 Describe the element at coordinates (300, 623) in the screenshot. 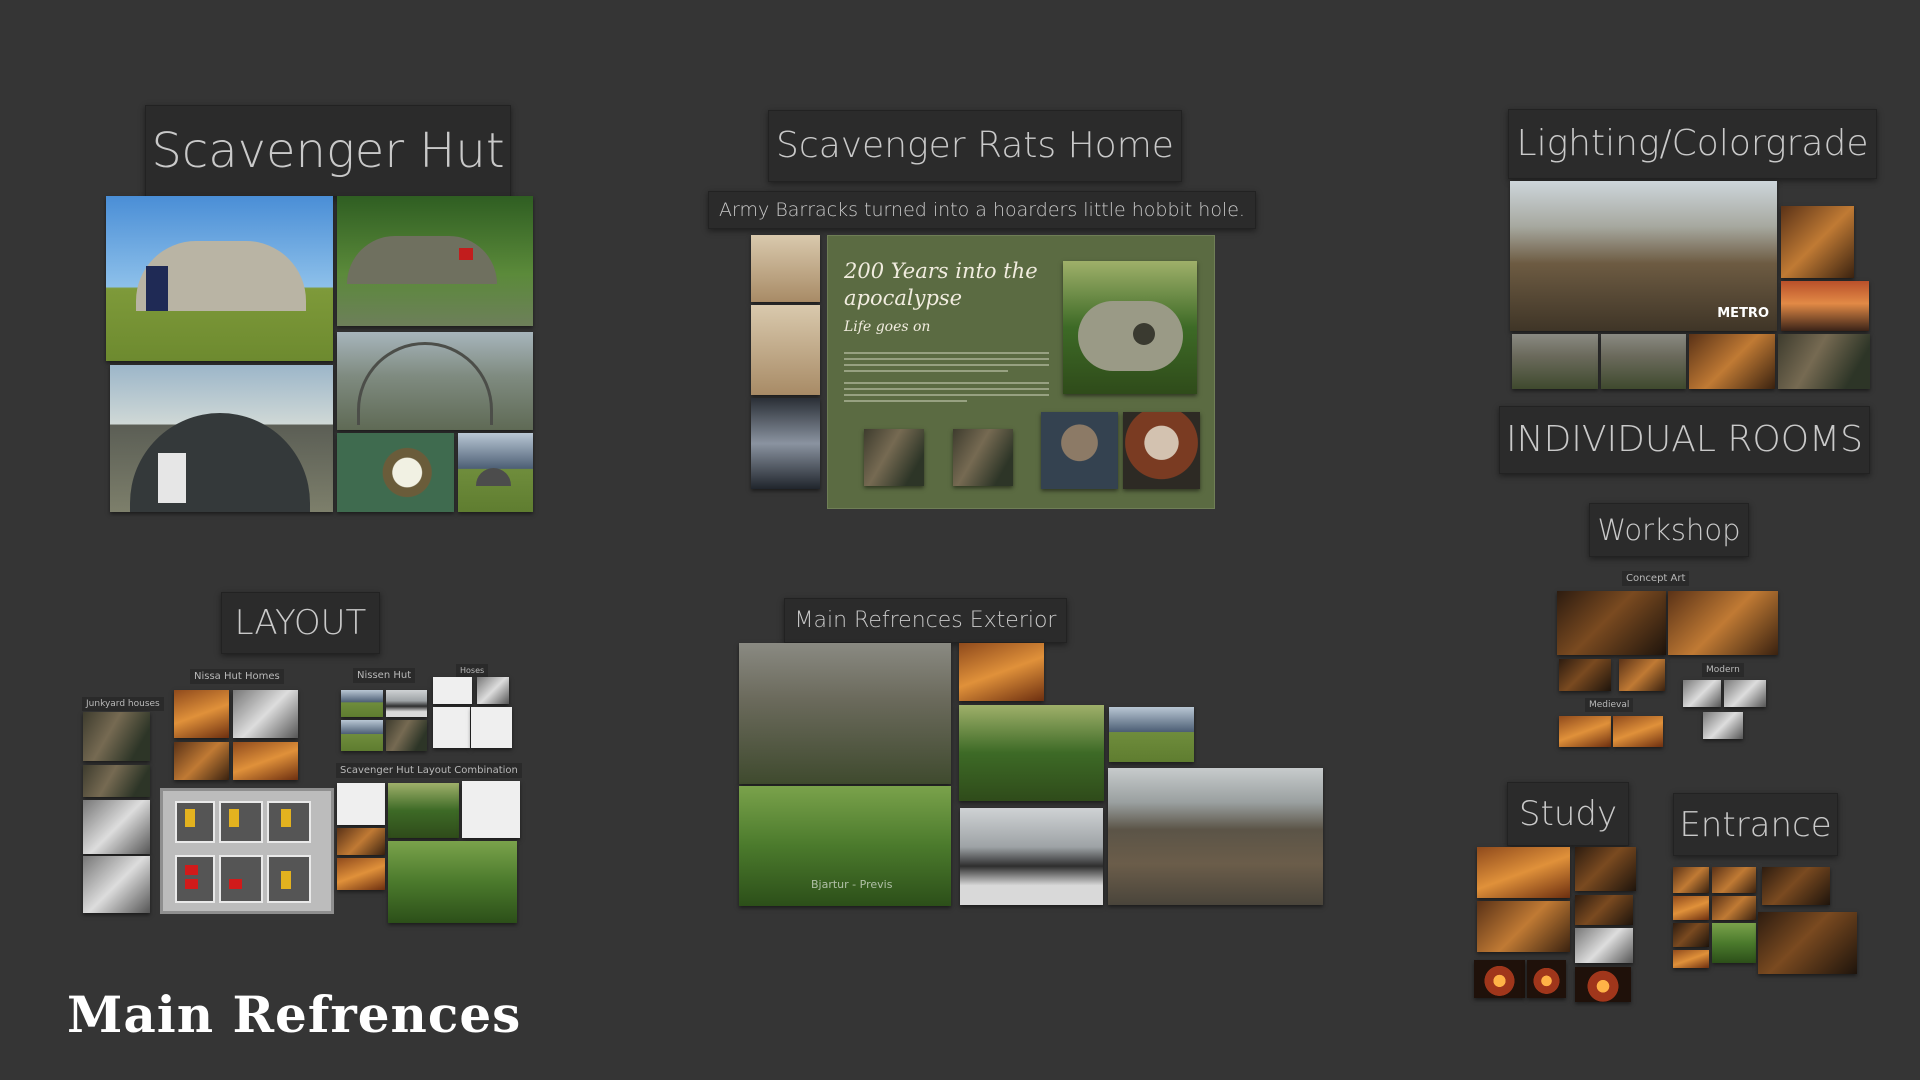

I see `section-title-layout: LAYOUT` at that location.